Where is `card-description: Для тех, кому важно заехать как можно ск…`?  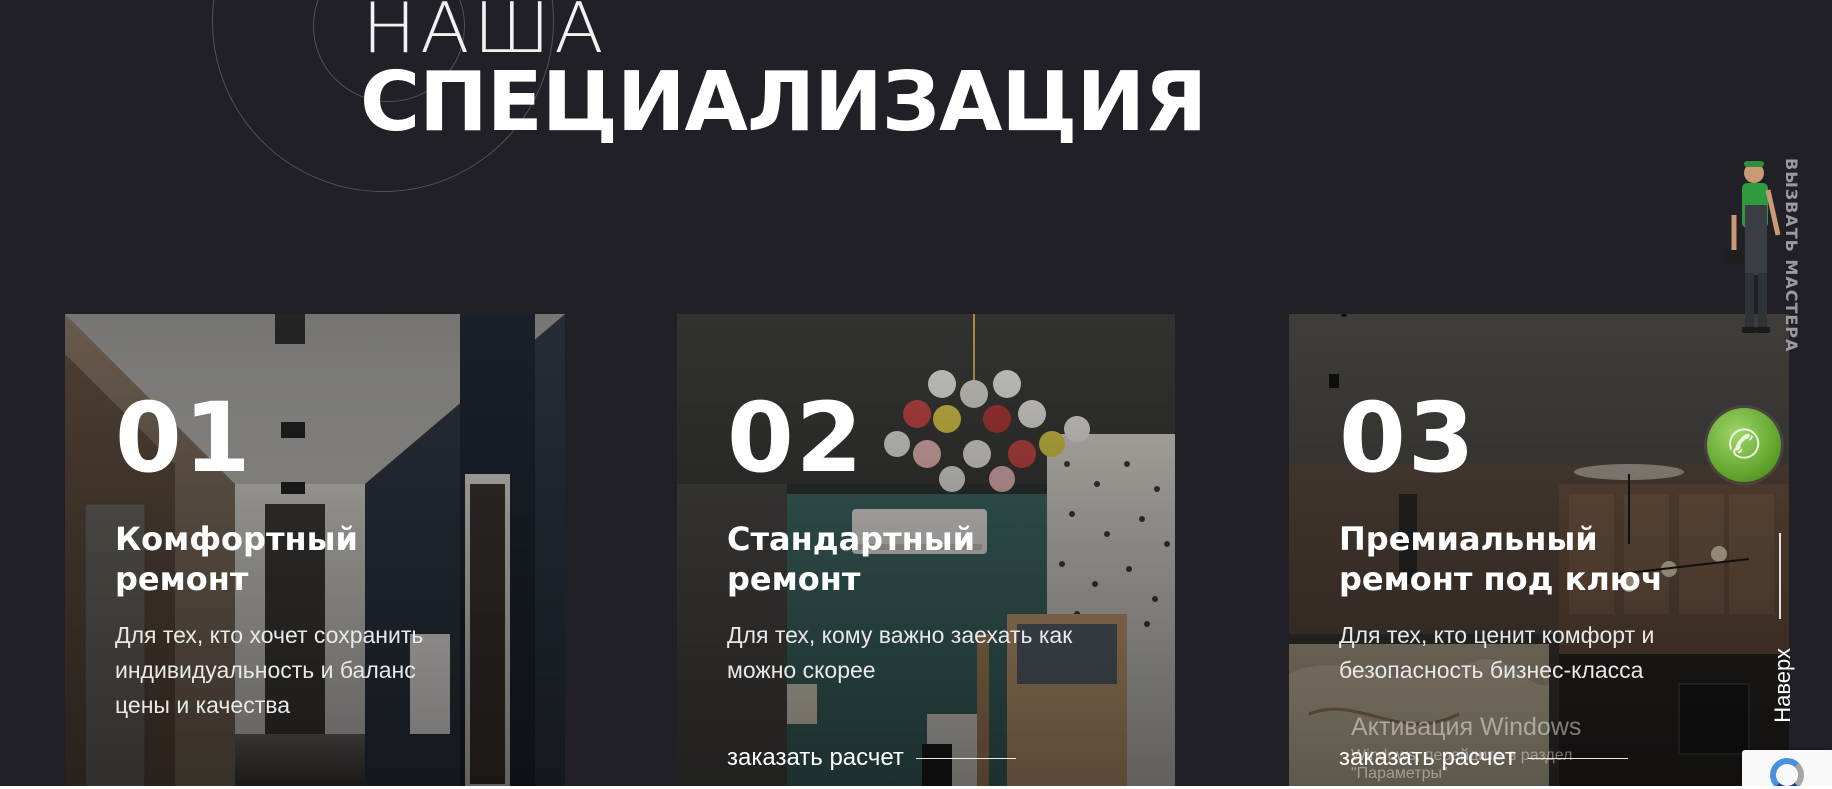 card-description: Для тех, кому важно заехать как можно ск… is located at coordinates (927, 653).